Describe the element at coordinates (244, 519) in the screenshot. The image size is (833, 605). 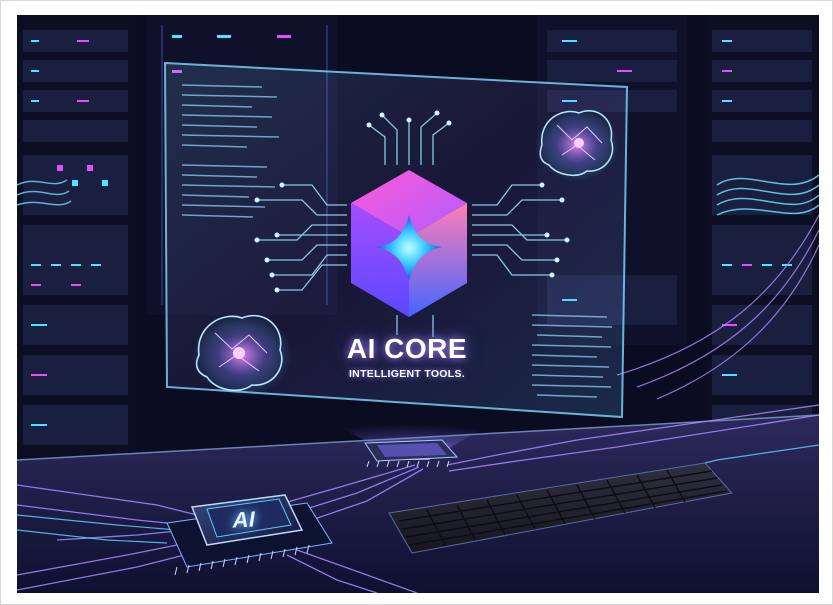
I see `chip-ai-label: AI` at that location.